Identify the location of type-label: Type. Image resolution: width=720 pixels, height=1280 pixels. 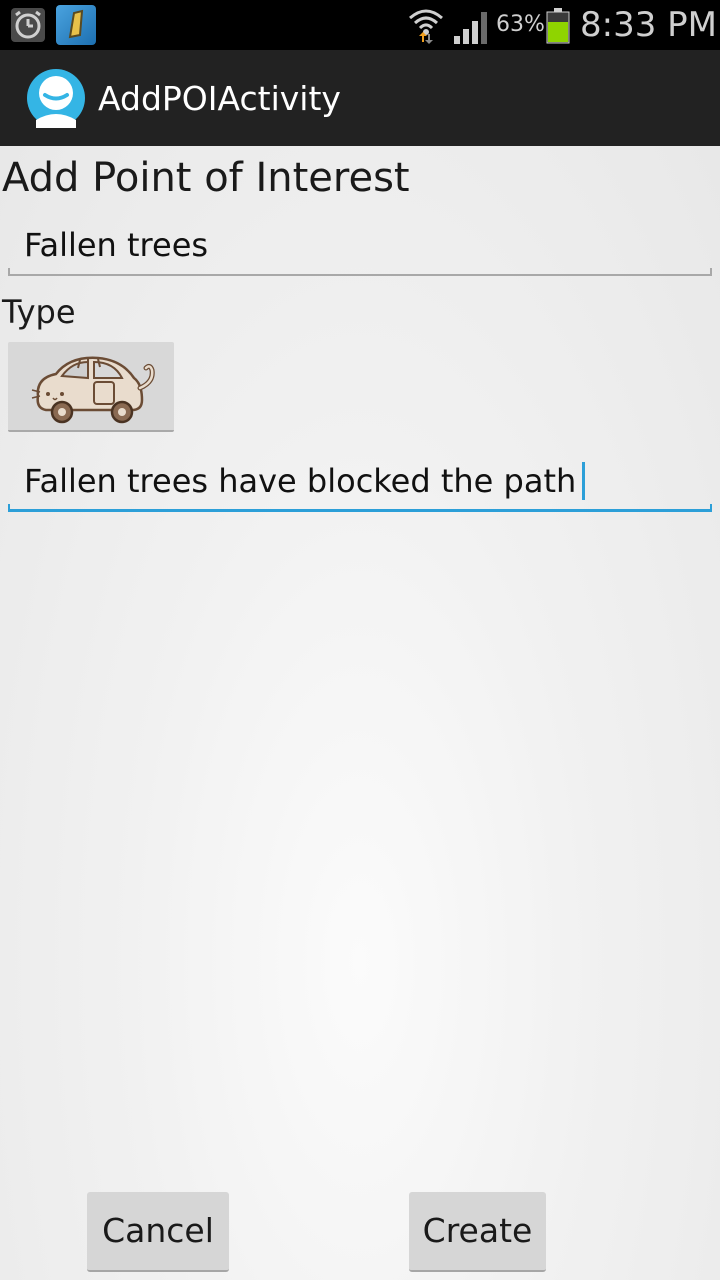
(39, 312).